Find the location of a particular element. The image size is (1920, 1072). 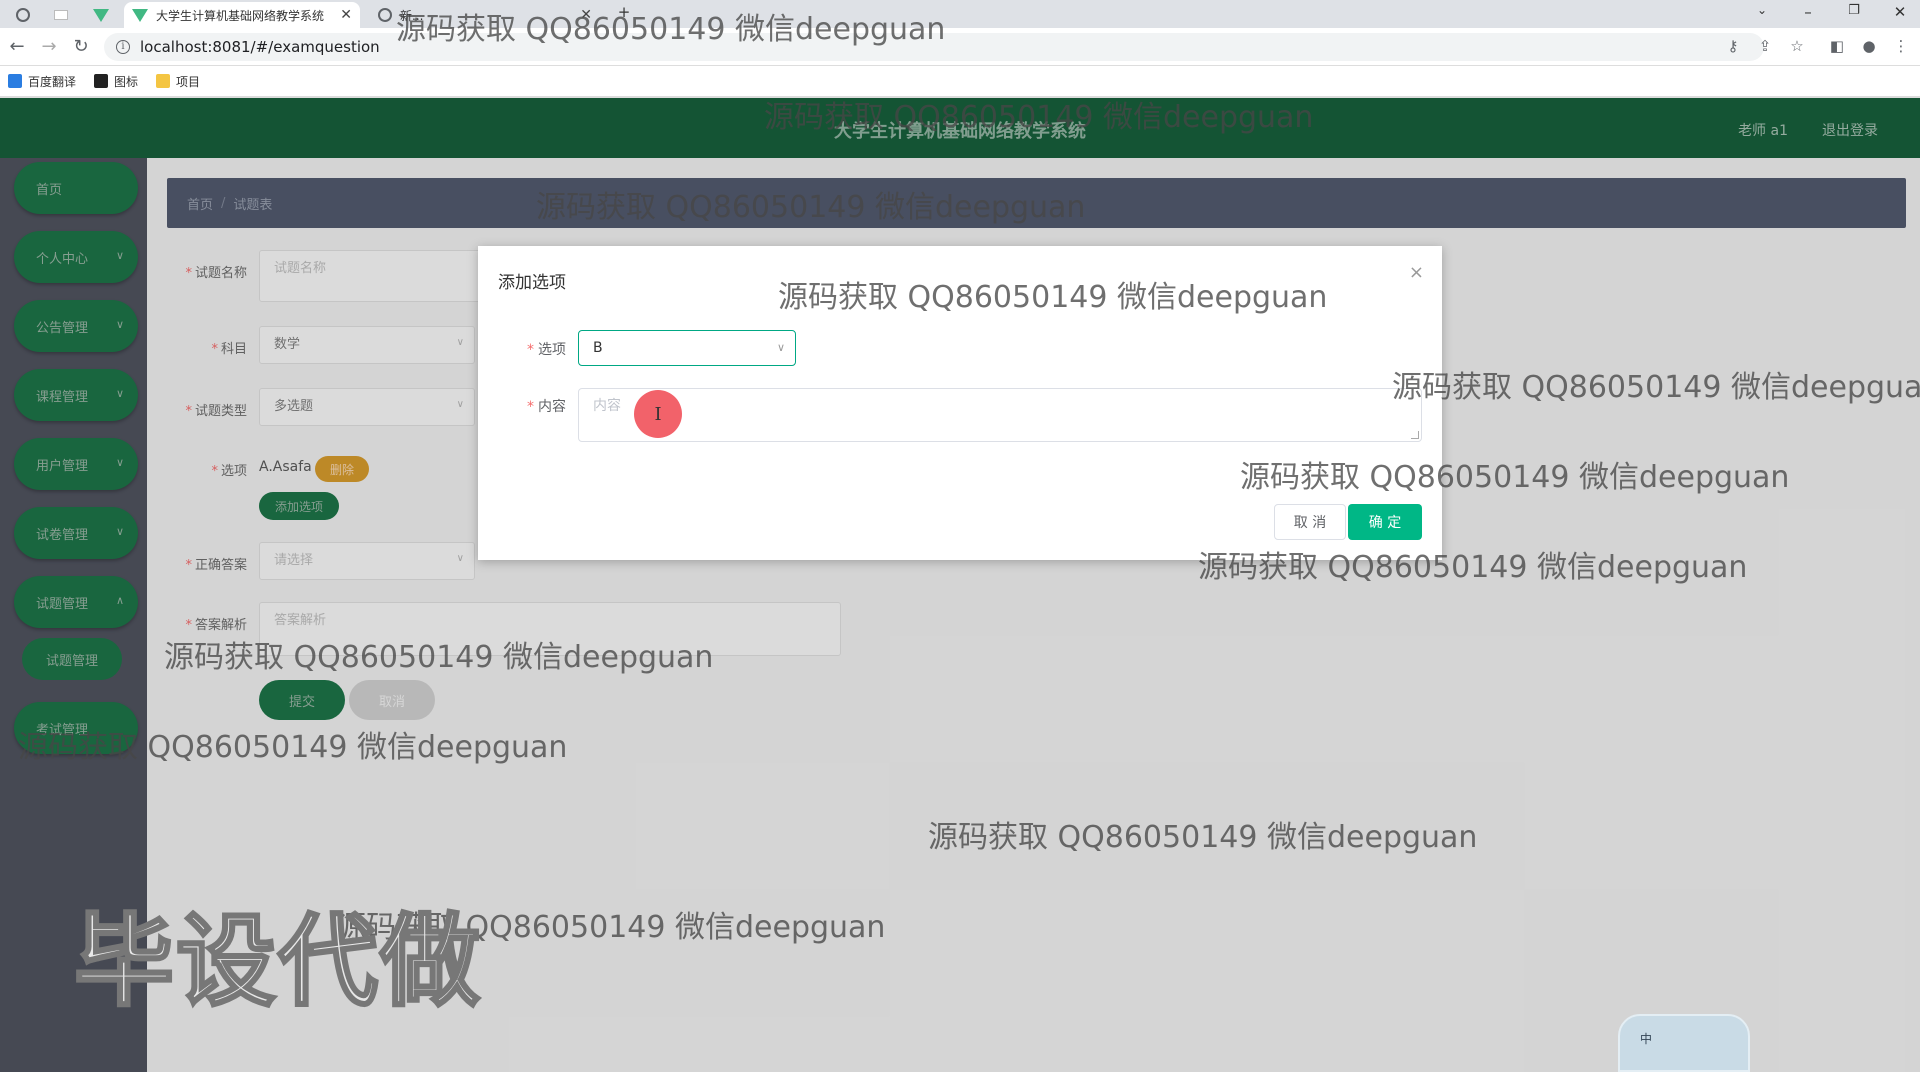

info-icon: i is located at coordinates (123, 47).